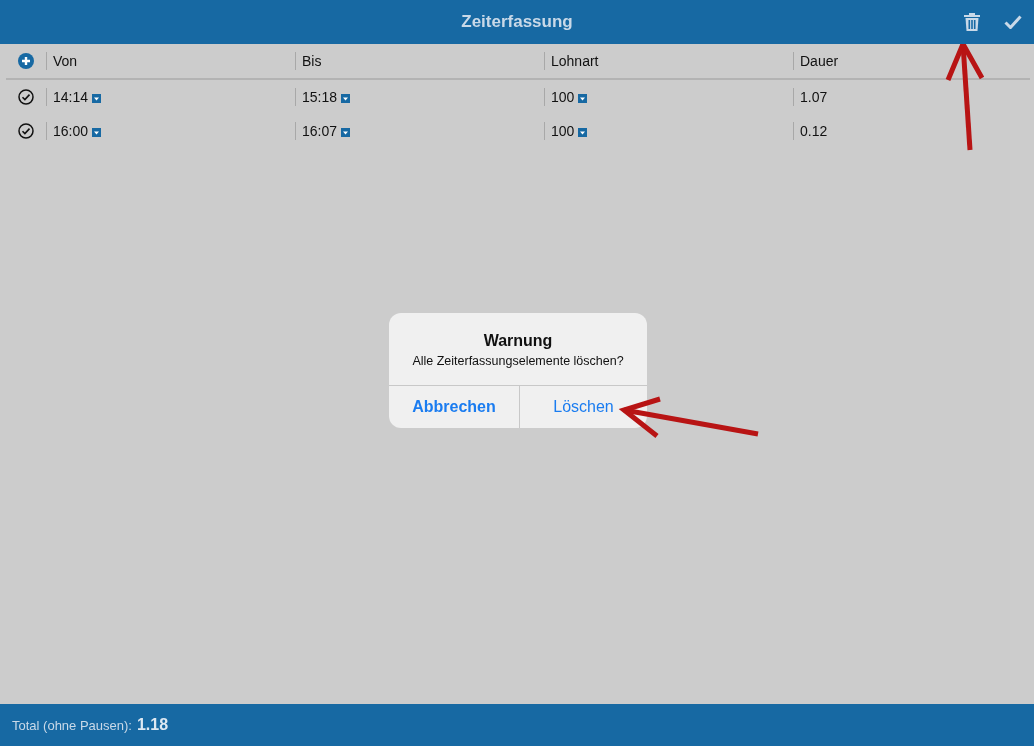  I want to click on total-label: Total (ohne Pausen):, so click(72, 725).